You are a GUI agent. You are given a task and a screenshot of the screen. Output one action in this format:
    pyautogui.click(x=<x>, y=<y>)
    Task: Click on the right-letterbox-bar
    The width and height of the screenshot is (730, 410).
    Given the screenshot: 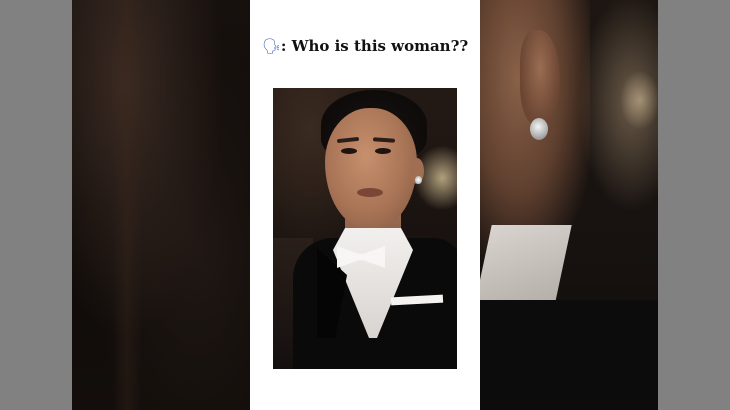 What is the action you would take?
    pyautogui.click(x=694, y=205)
    